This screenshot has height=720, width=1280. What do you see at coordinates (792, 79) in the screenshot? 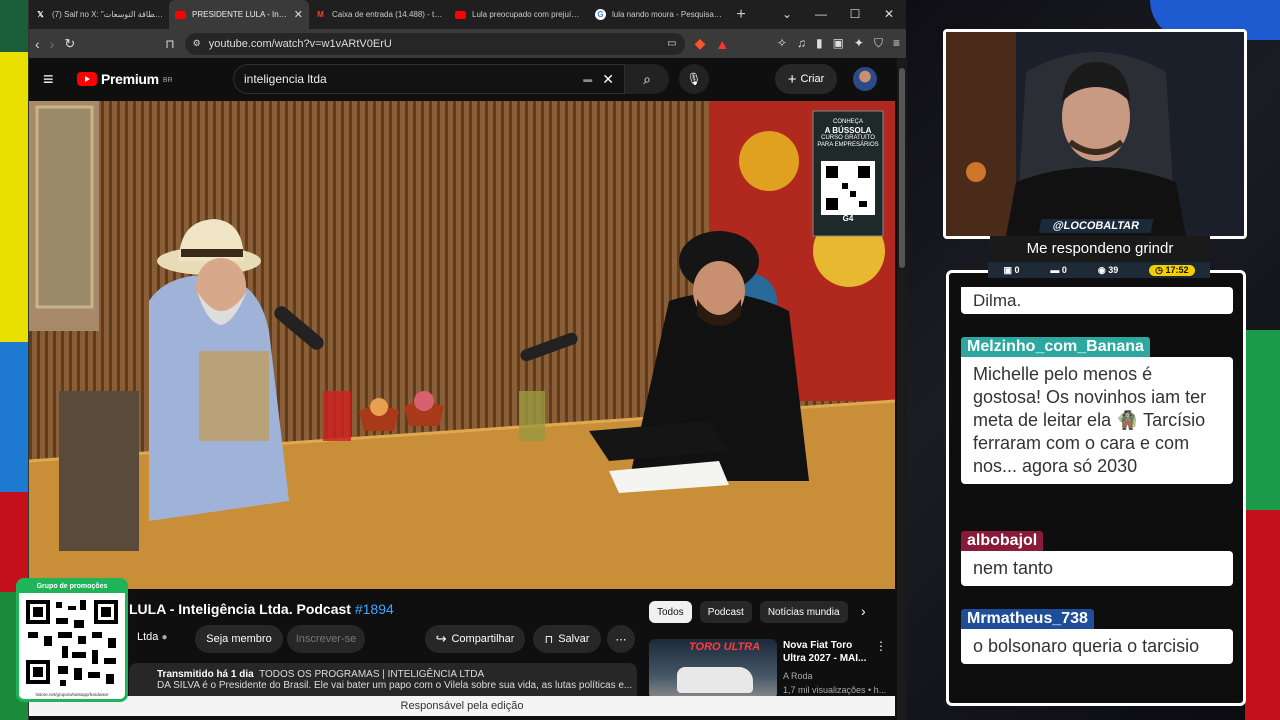
I see `plus-icon: +` at bounding box center [792, 79].